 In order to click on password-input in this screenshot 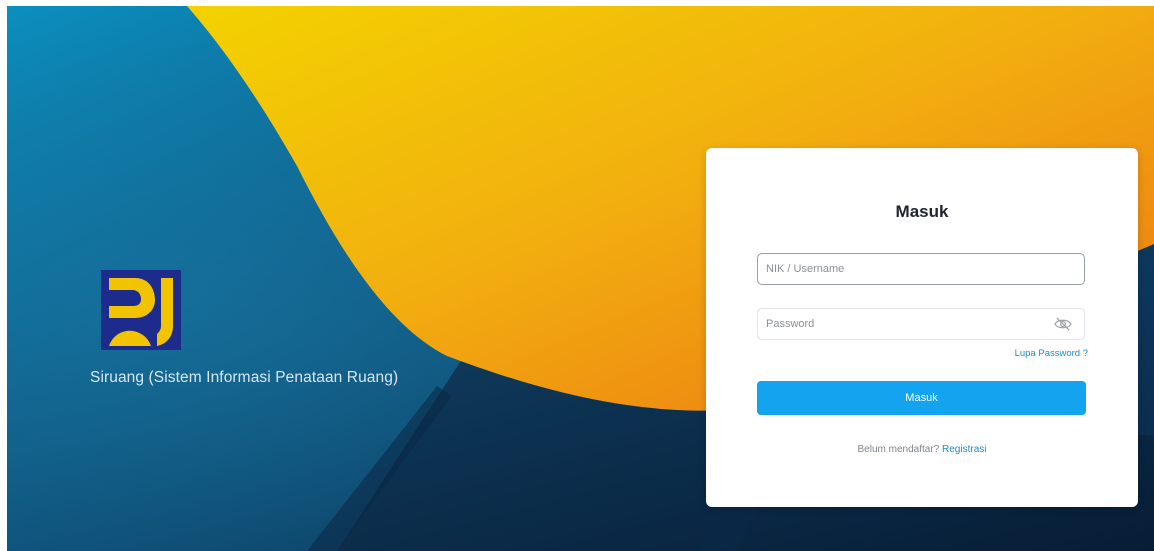, I will do `click(911, 324)`.